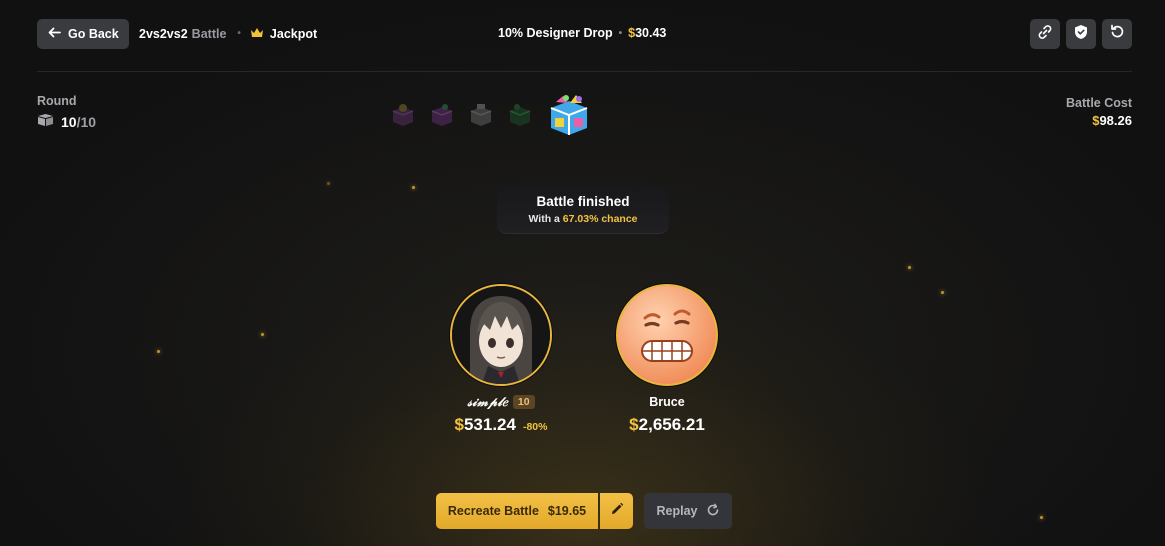 This screenshot has height=546, width=1165. I want to click on shield-check-icon, so click(1081, 34).